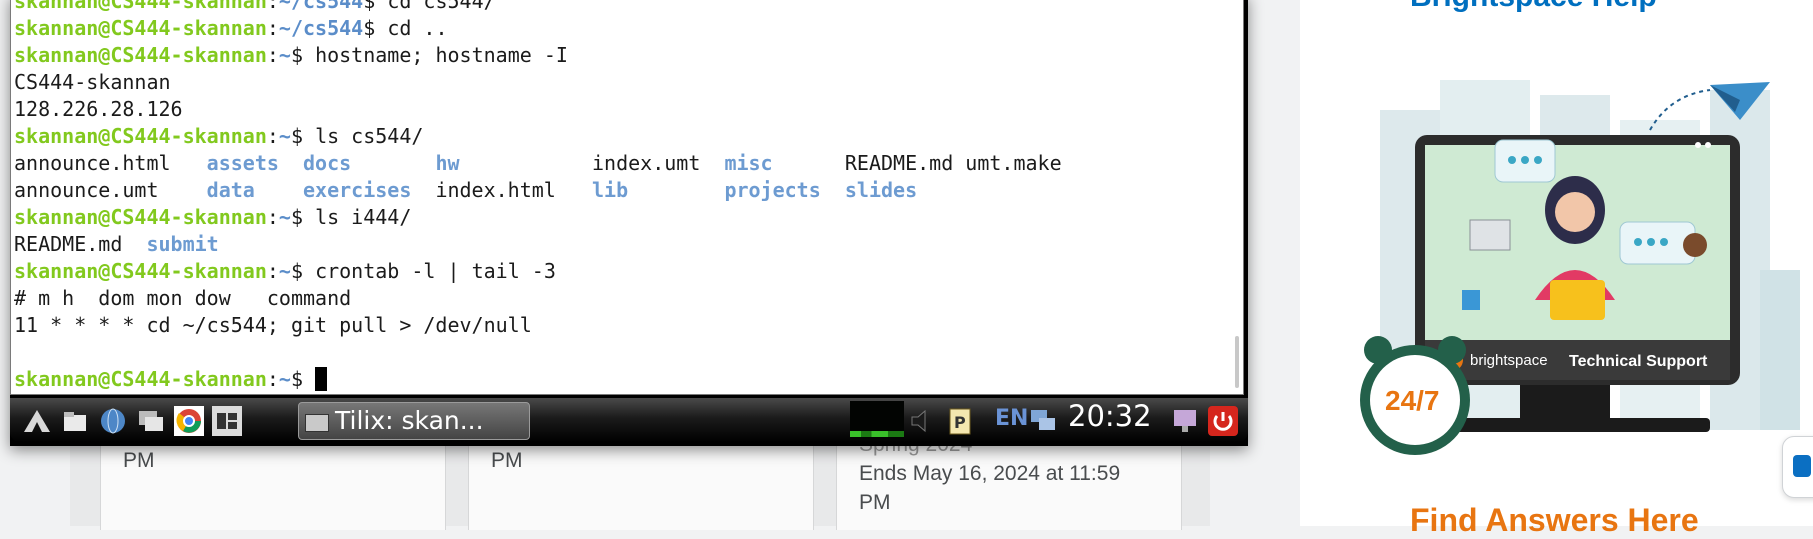 Image resolution: width=1813 pixels, height=539 pixels. I want to click on brightspace-logo-text: brightspace, so click(1509, 360).